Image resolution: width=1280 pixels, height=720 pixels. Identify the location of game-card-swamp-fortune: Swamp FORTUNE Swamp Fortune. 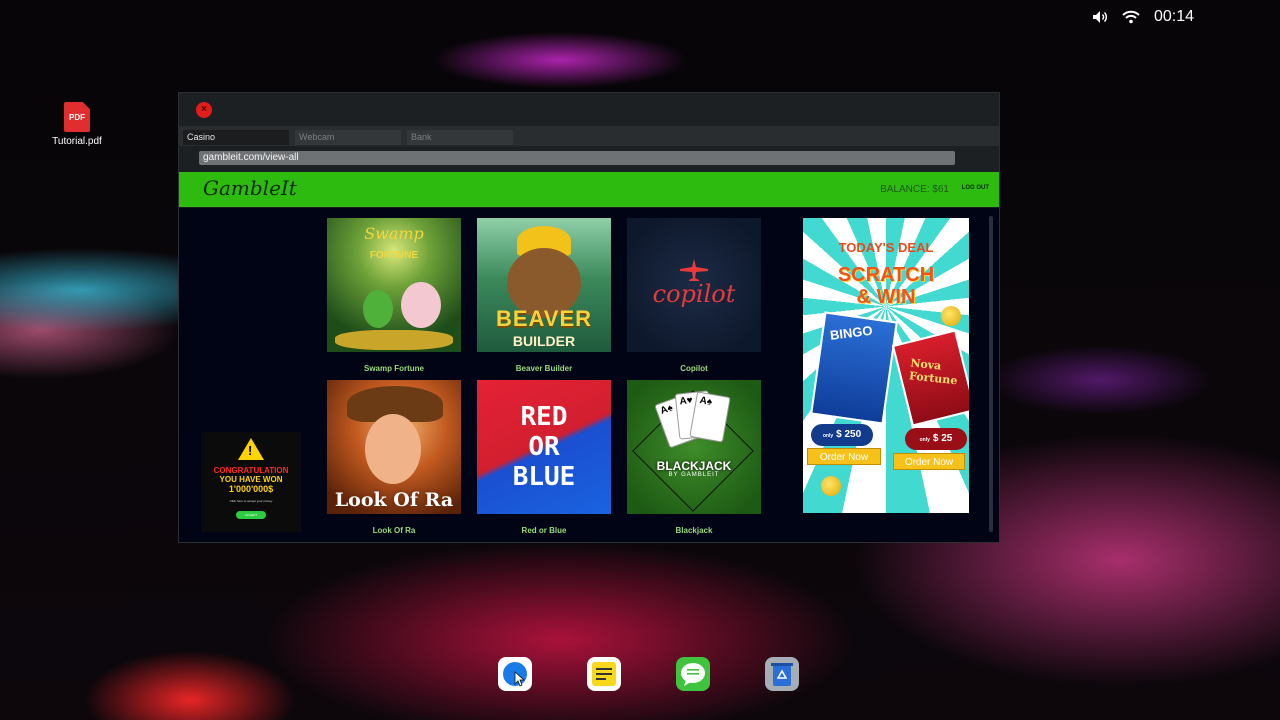
(394, 295).